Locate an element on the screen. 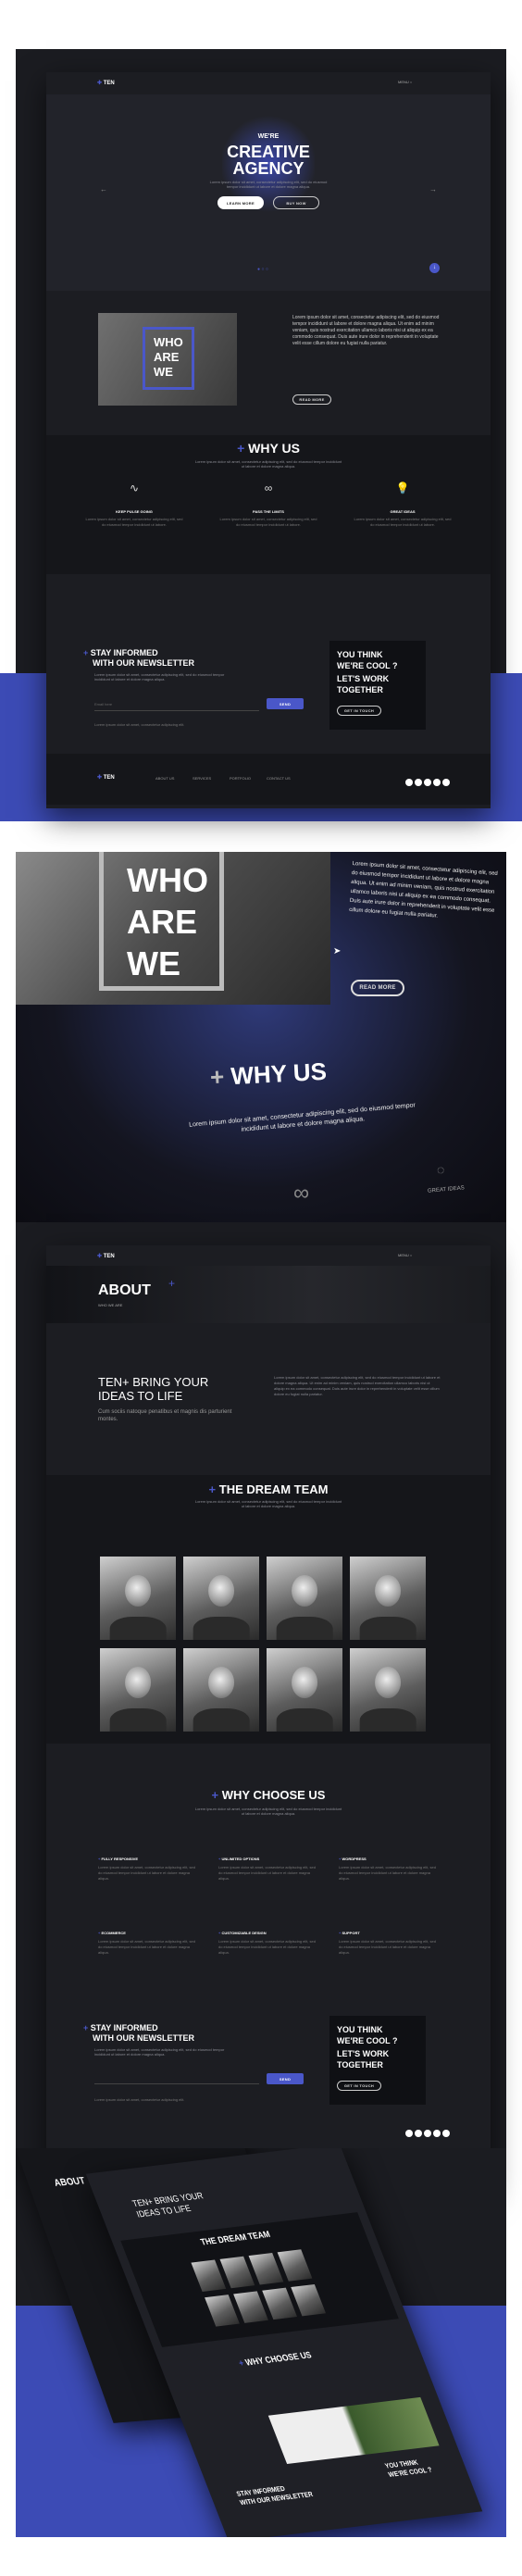  menu-button: MENU ○ is located at coordinates (405, 82).